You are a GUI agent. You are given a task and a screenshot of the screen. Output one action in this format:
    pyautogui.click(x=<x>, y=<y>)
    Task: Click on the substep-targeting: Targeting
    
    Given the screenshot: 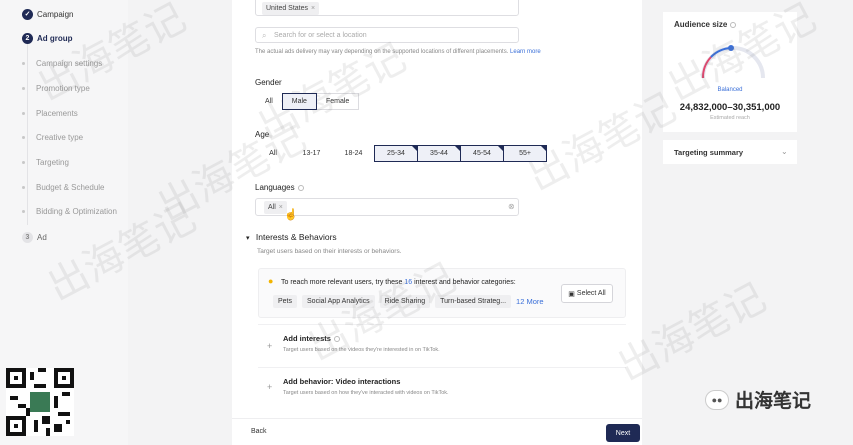 What is the action you would take?
    pyautogui.click(x=45, y=162)
    